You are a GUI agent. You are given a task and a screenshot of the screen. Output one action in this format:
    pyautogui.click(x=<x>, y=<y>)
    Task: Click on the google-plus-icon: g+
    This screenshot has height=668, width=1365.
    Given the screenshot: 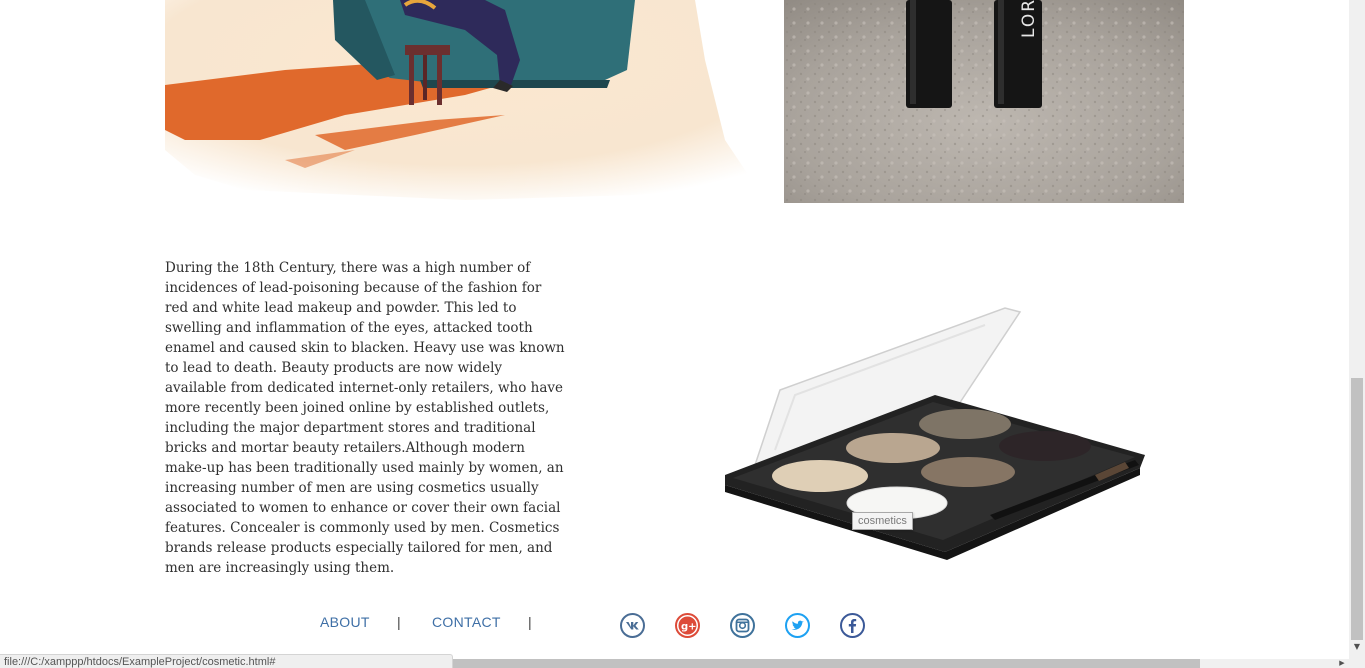 What is the action you would take?
    pyautogui.click(x=687, y=625)
    